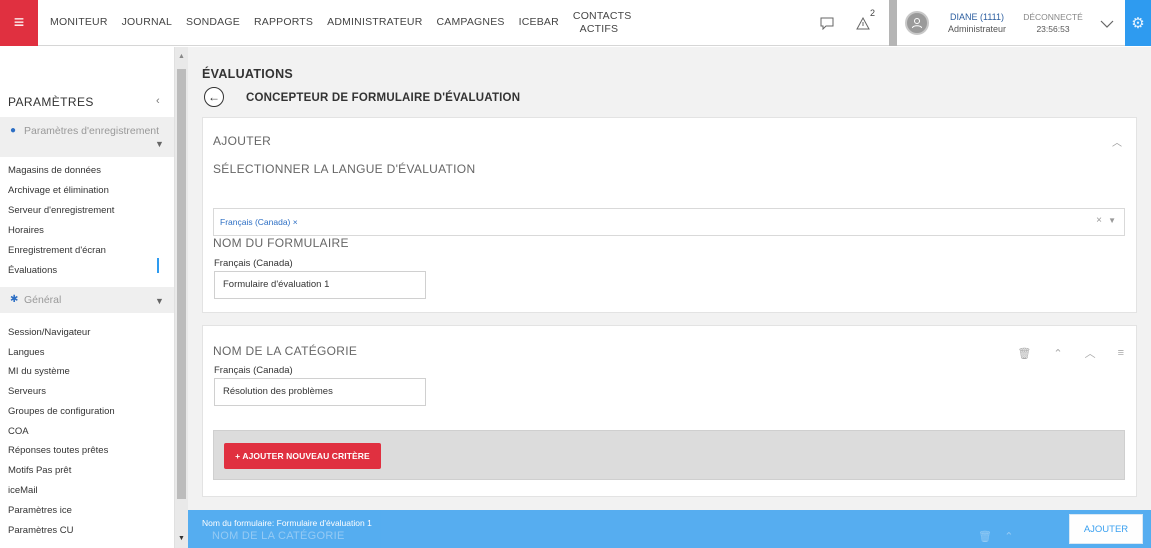 This screenshot has width=1151, height=548. I want to click on sidebar-item-serveurs: Serveurs, so click(27, 391).